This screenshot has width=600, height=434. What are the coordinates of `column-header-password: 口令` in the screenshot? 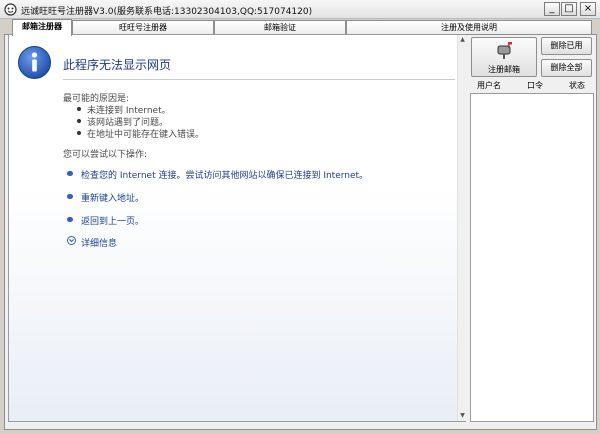 It's located at (535, 85).